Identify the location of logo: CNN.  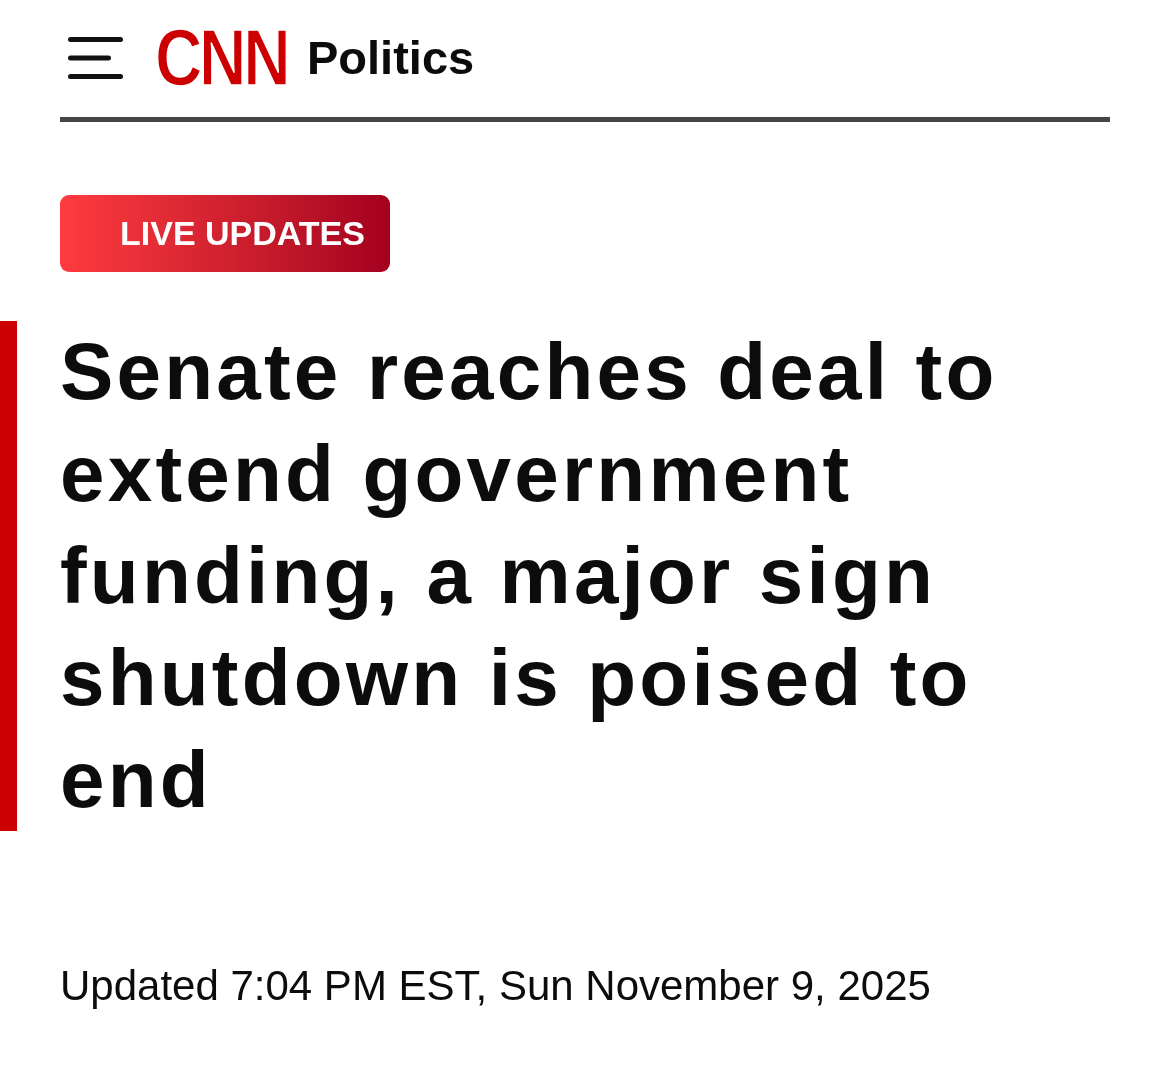
(221, 58).